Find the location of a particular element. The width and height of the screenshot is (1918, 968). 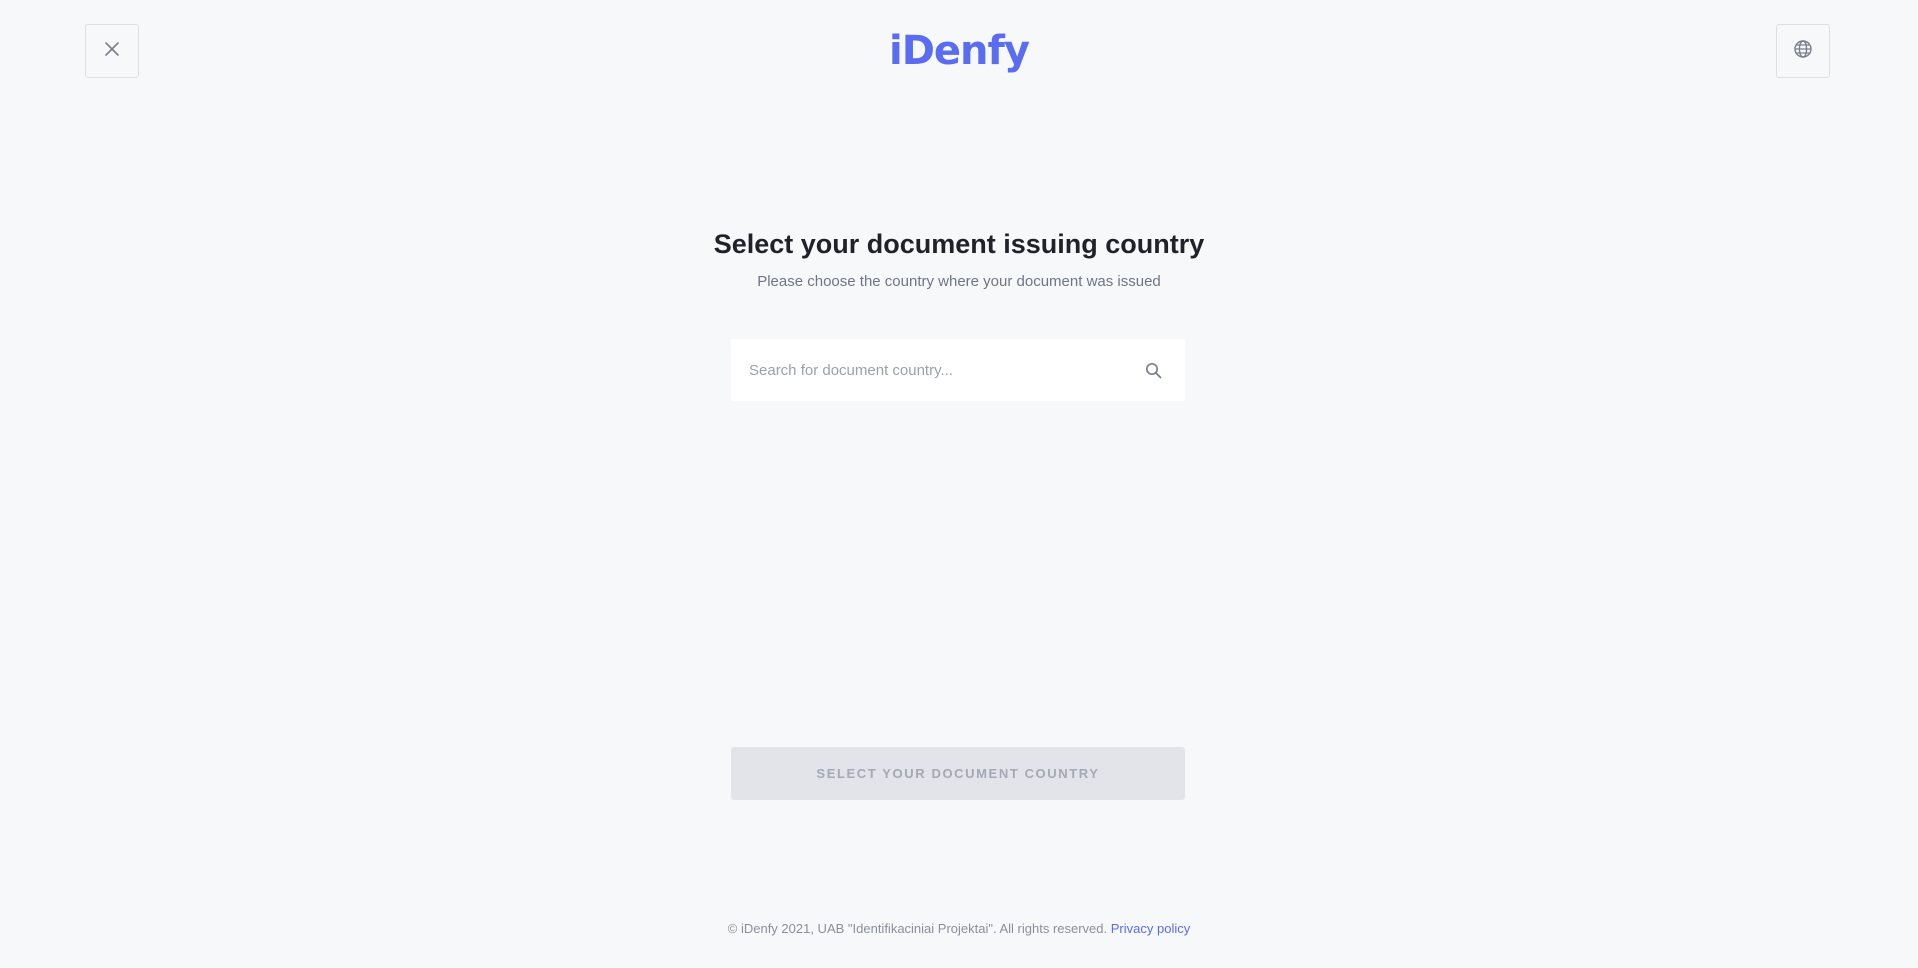

globe-icon is located at coordinates (1803, 51).